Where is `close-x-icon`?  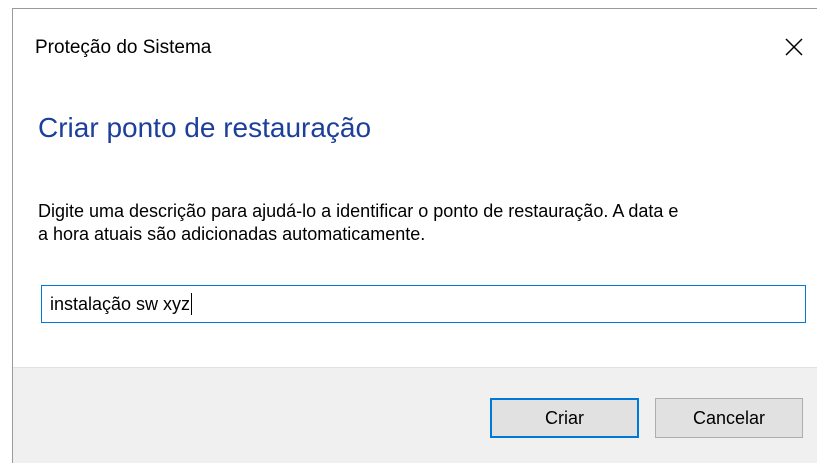
close-x-icon is located at coordinates (794, 47).